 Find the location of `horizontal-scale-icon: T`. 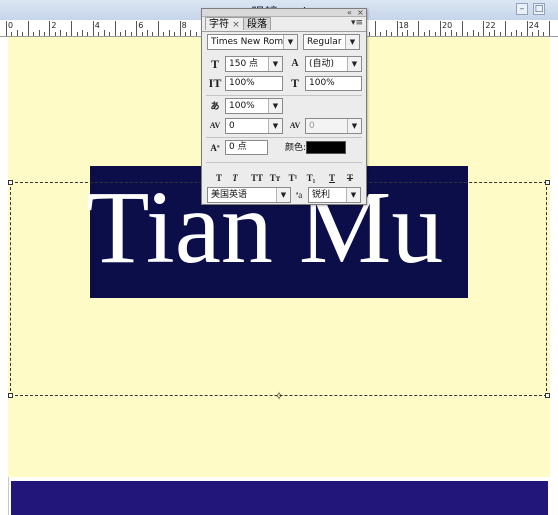

horizontal-scale-icon: T is located at coordinates (294, 83).